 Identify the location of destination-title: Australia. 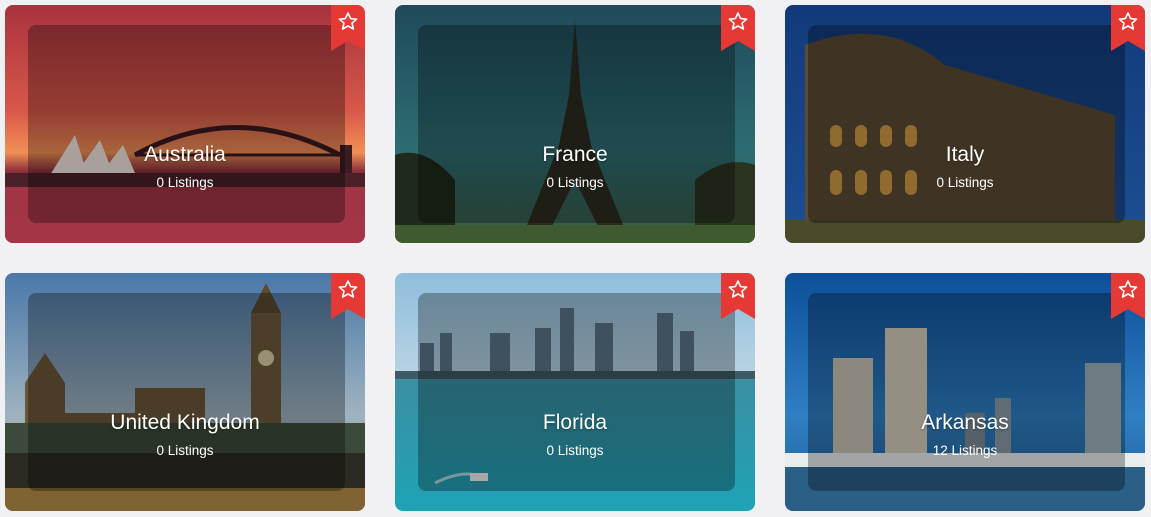
(185, 154).